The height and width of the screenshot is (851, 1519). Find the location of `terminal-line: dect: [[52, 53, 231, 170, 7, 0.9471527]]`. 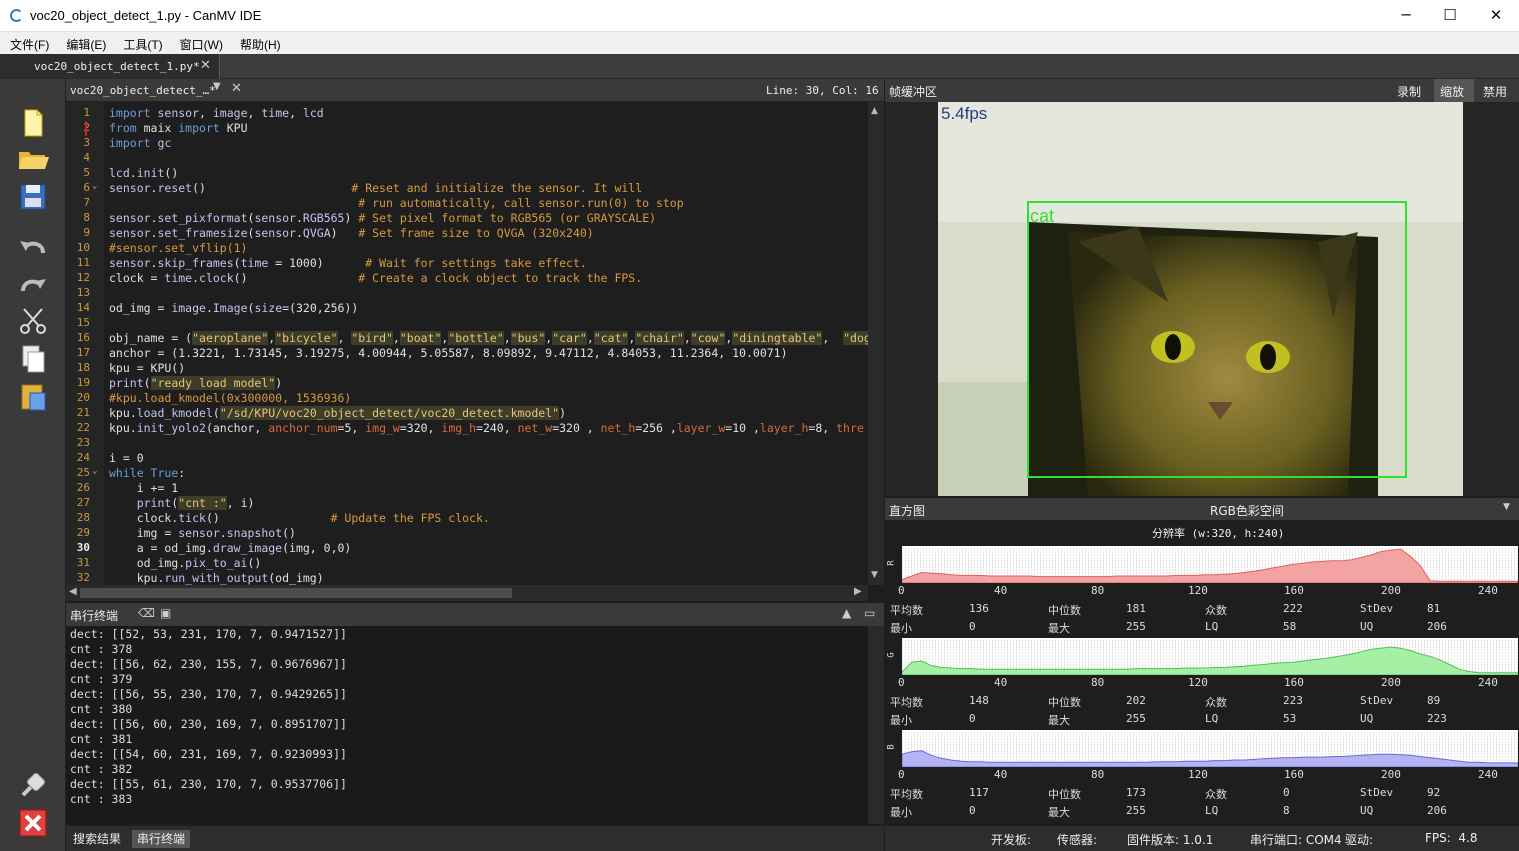

terminal-line: dect: [[52, 53, 231, 170, 7, 0.9471527]] is located at coordinates (208, 634).